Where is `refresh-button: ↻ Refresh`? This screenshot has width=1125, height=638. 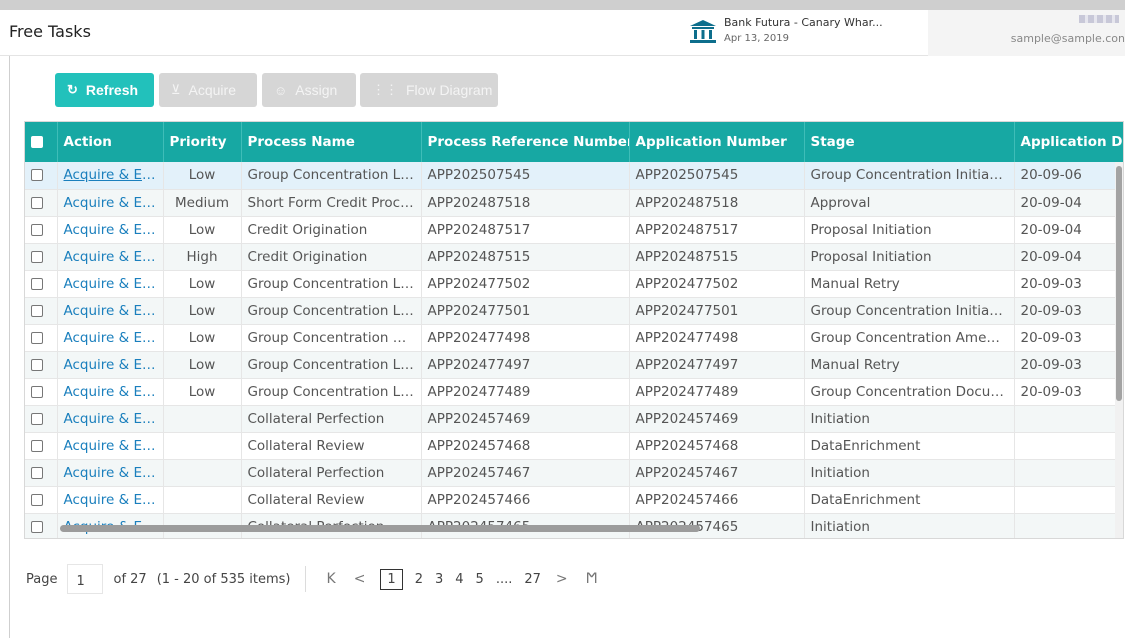 refresh-button: ↻ Refresh is located at coordinates (104, 90).